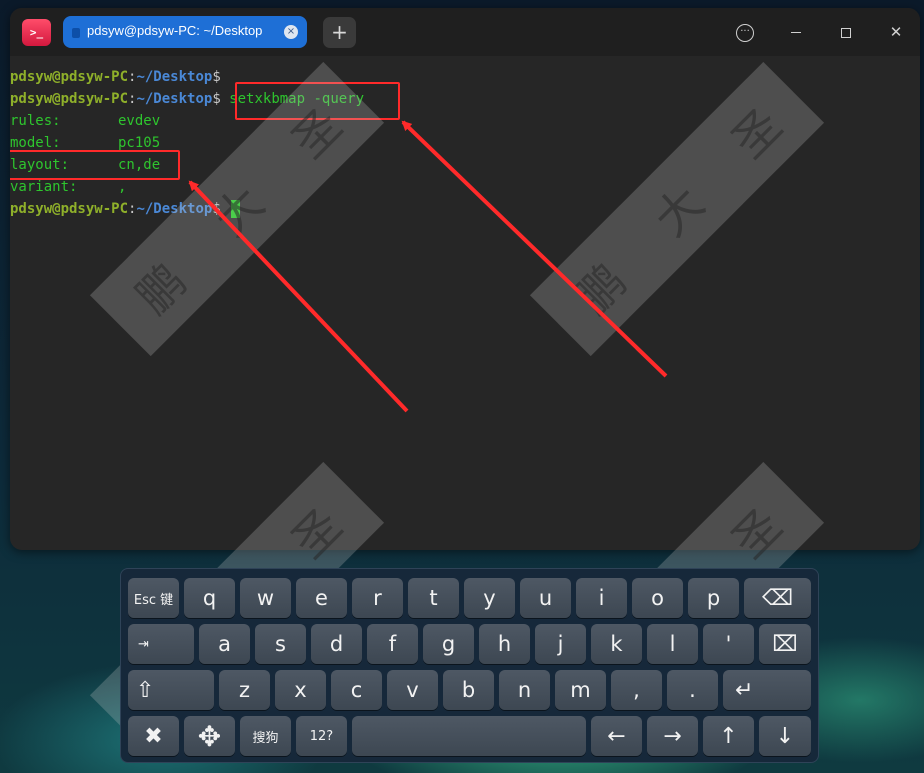  Describe the element at coordinates (317, 101) in the screenshot. I see `command-highlight-box` at that location.